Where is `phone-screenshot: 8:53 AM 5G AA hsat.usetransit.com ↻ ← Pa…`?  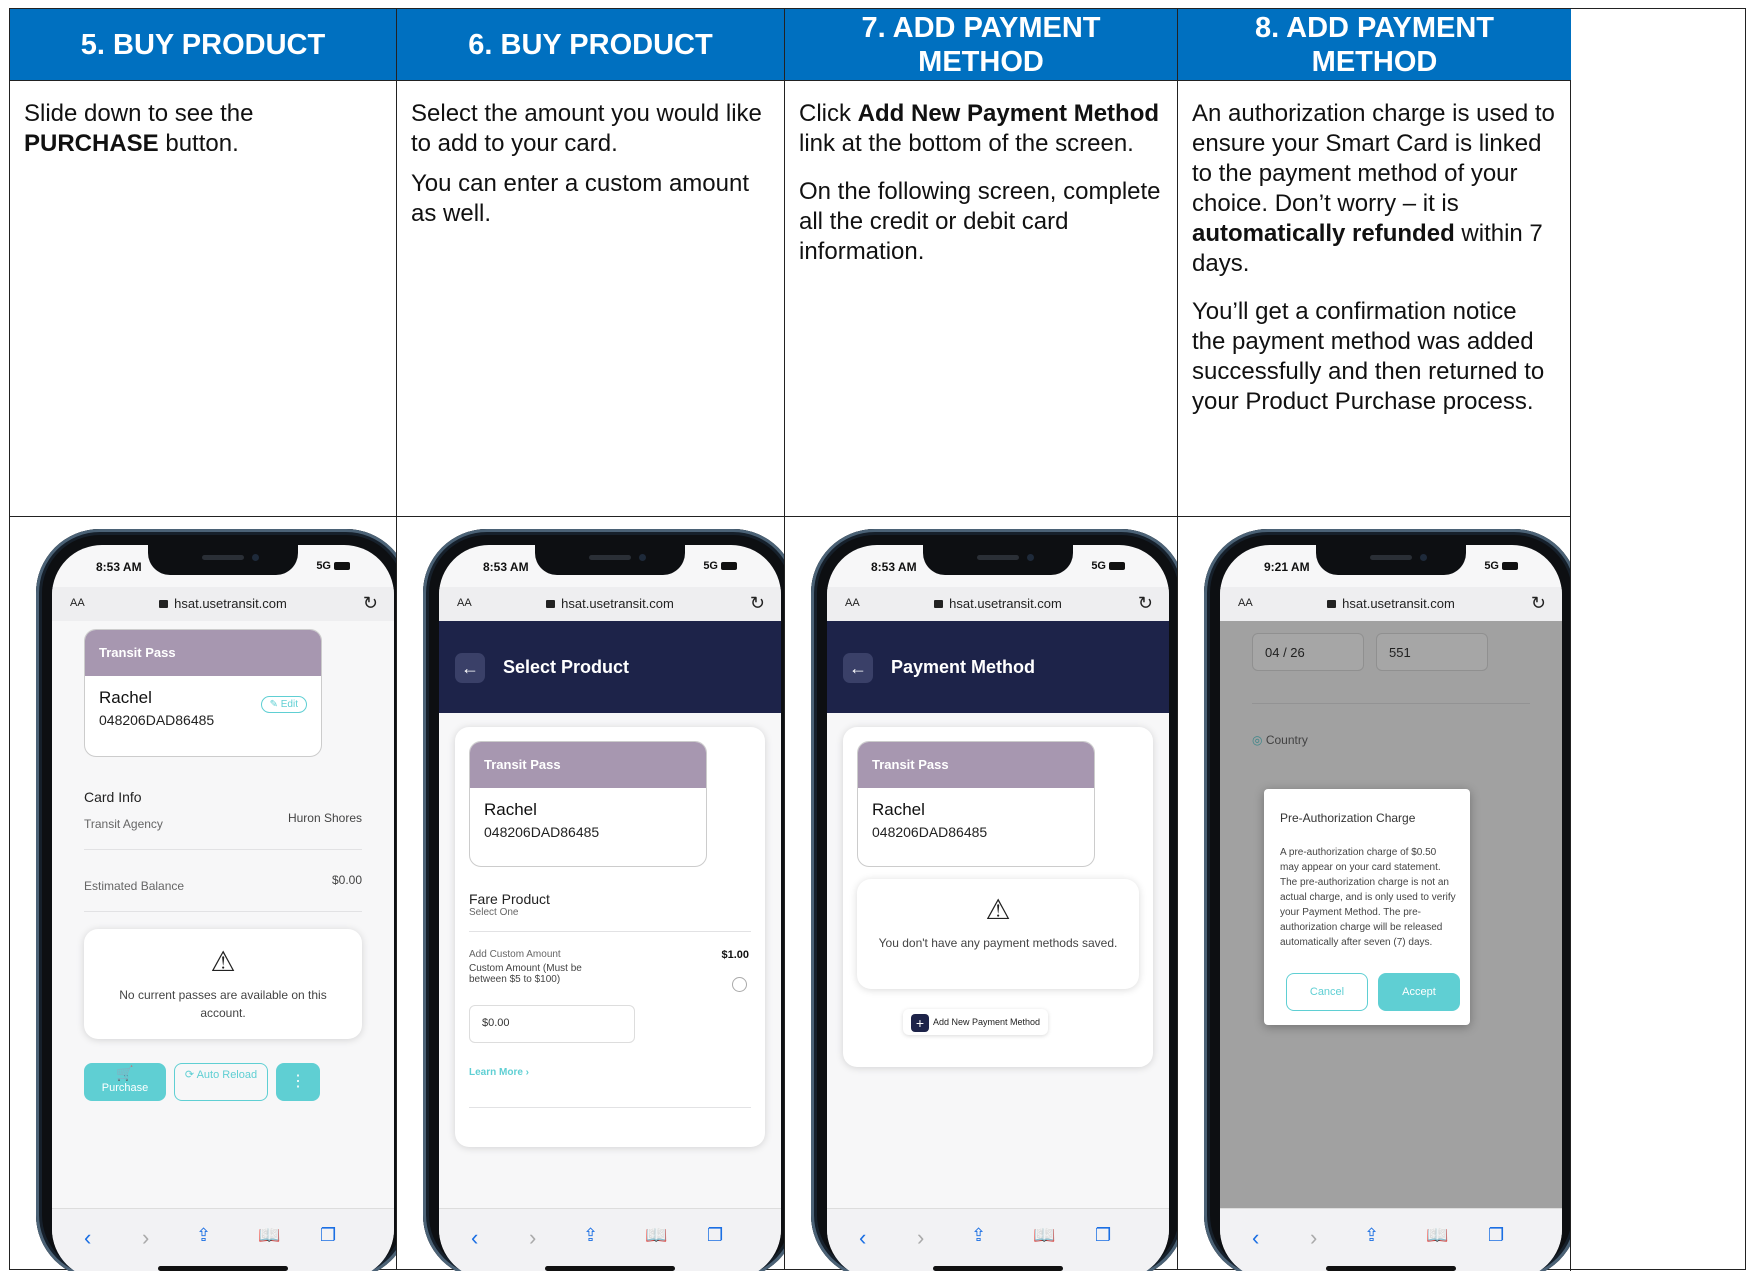
phone-screenshot: 8:53 AM 5G AA hsat.usetransit.com ↻ ← Pa… is located at coordinates (981, 894).